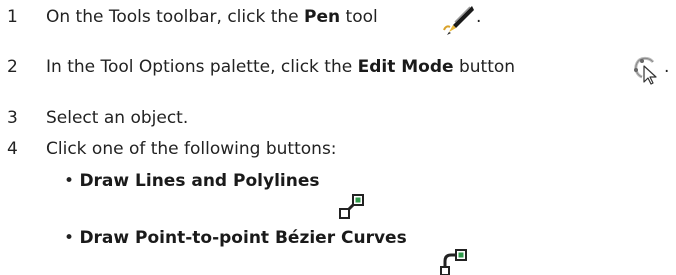 Image resolution: width=676 pixels, height=275 pixels. Describe the element at coordinates (12, 67) in the screenshot. I see `step-number: 2` at that location.